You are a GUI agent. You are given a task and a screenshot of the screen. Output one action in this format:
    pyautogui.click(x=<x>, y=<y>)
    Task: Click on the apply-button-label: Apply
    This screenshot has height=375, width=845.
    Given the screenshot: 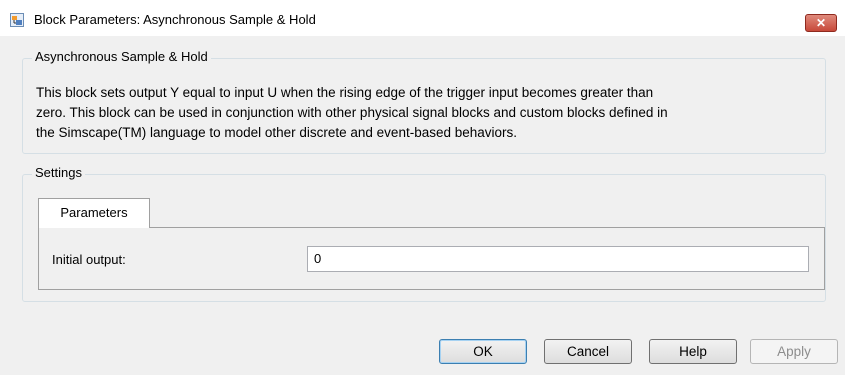 What is the action you would take?
    pyautogui.click(x=794, y=351)
    